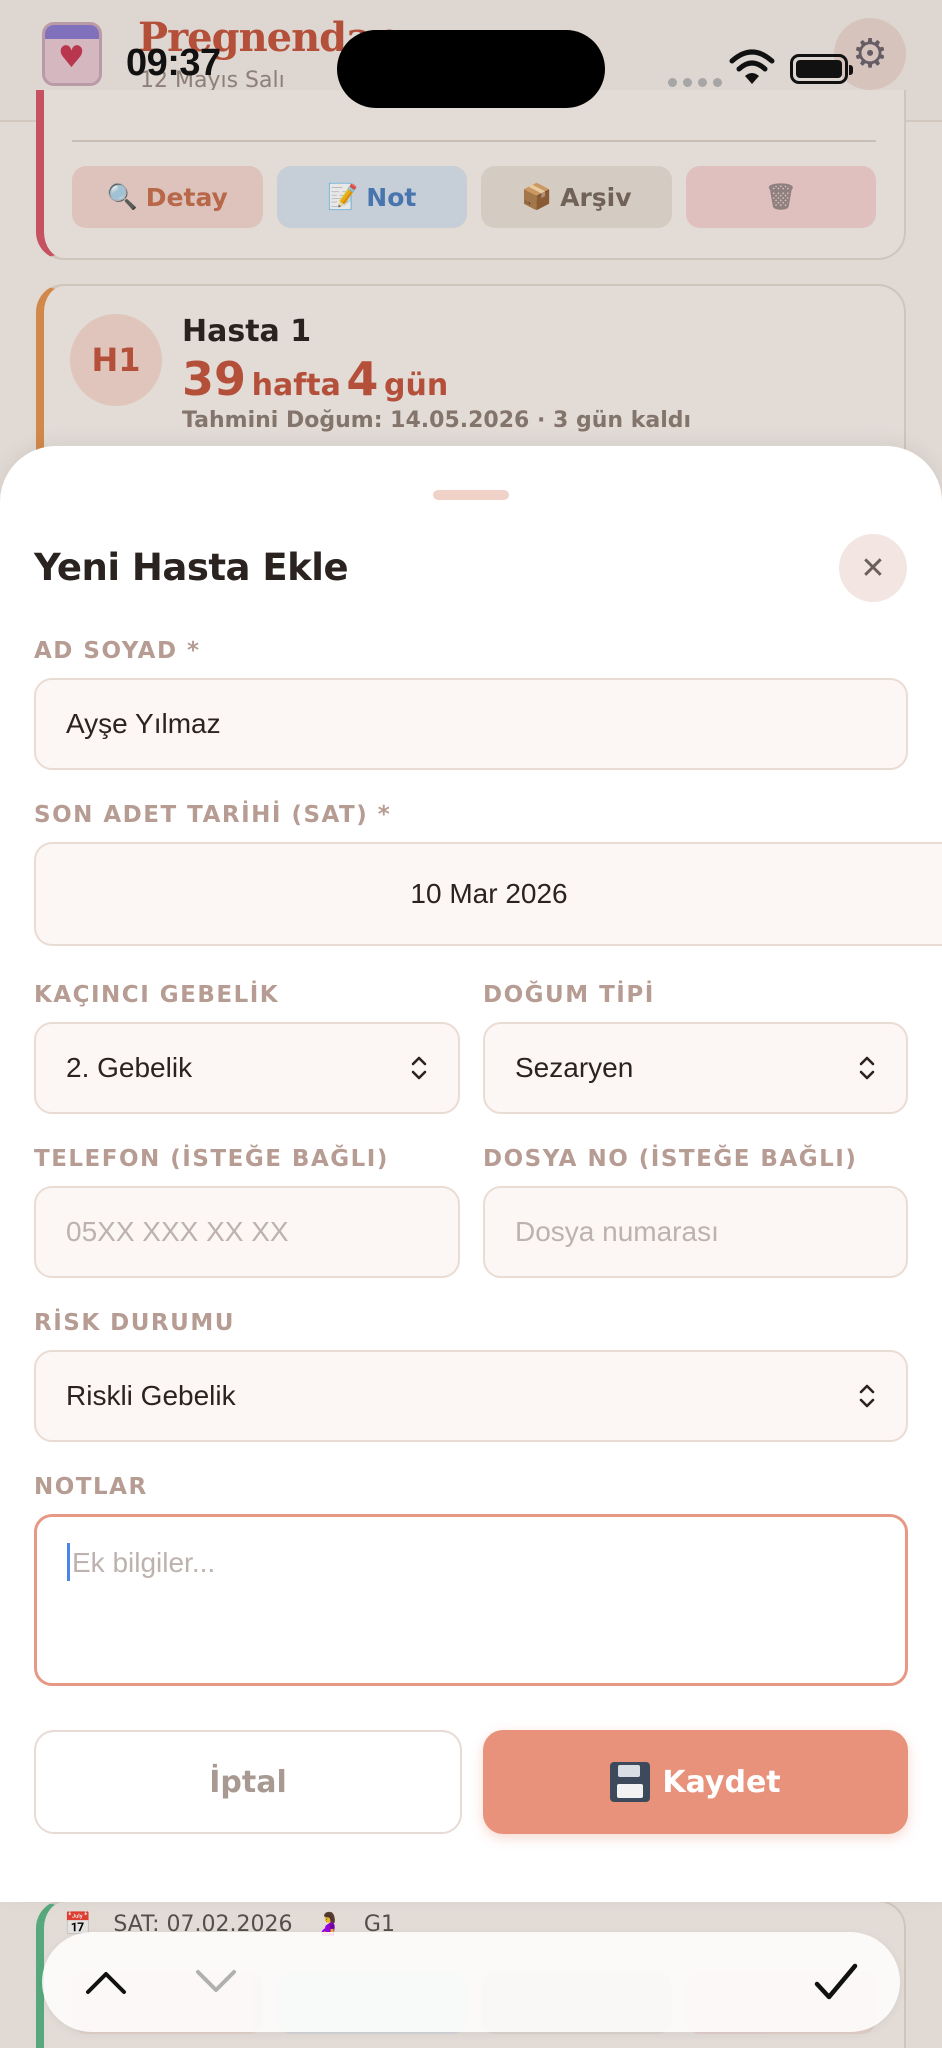 The height and width of the screenshot is (2048, 942). Describe the element at coordinates (91, 1487) in the screenshot. I see `notes-label: NOTLAR` at that location.